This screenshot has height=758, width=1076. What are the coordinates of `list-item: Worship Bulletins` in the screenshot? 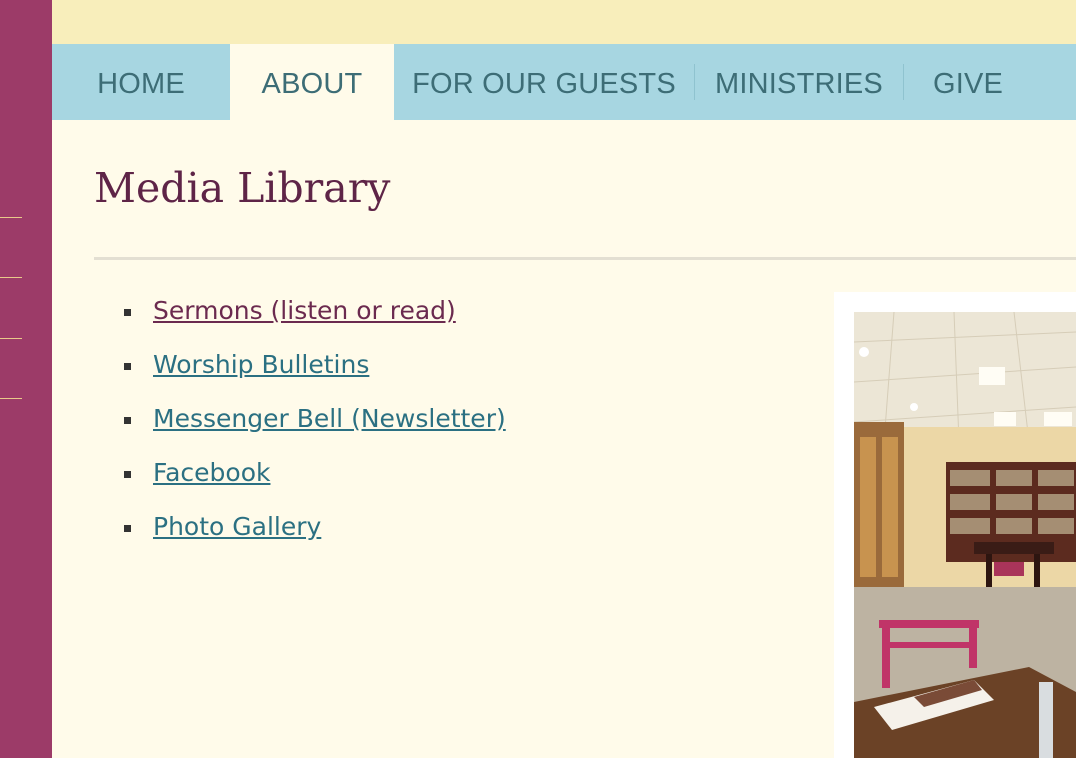 It's located at (315, 377).